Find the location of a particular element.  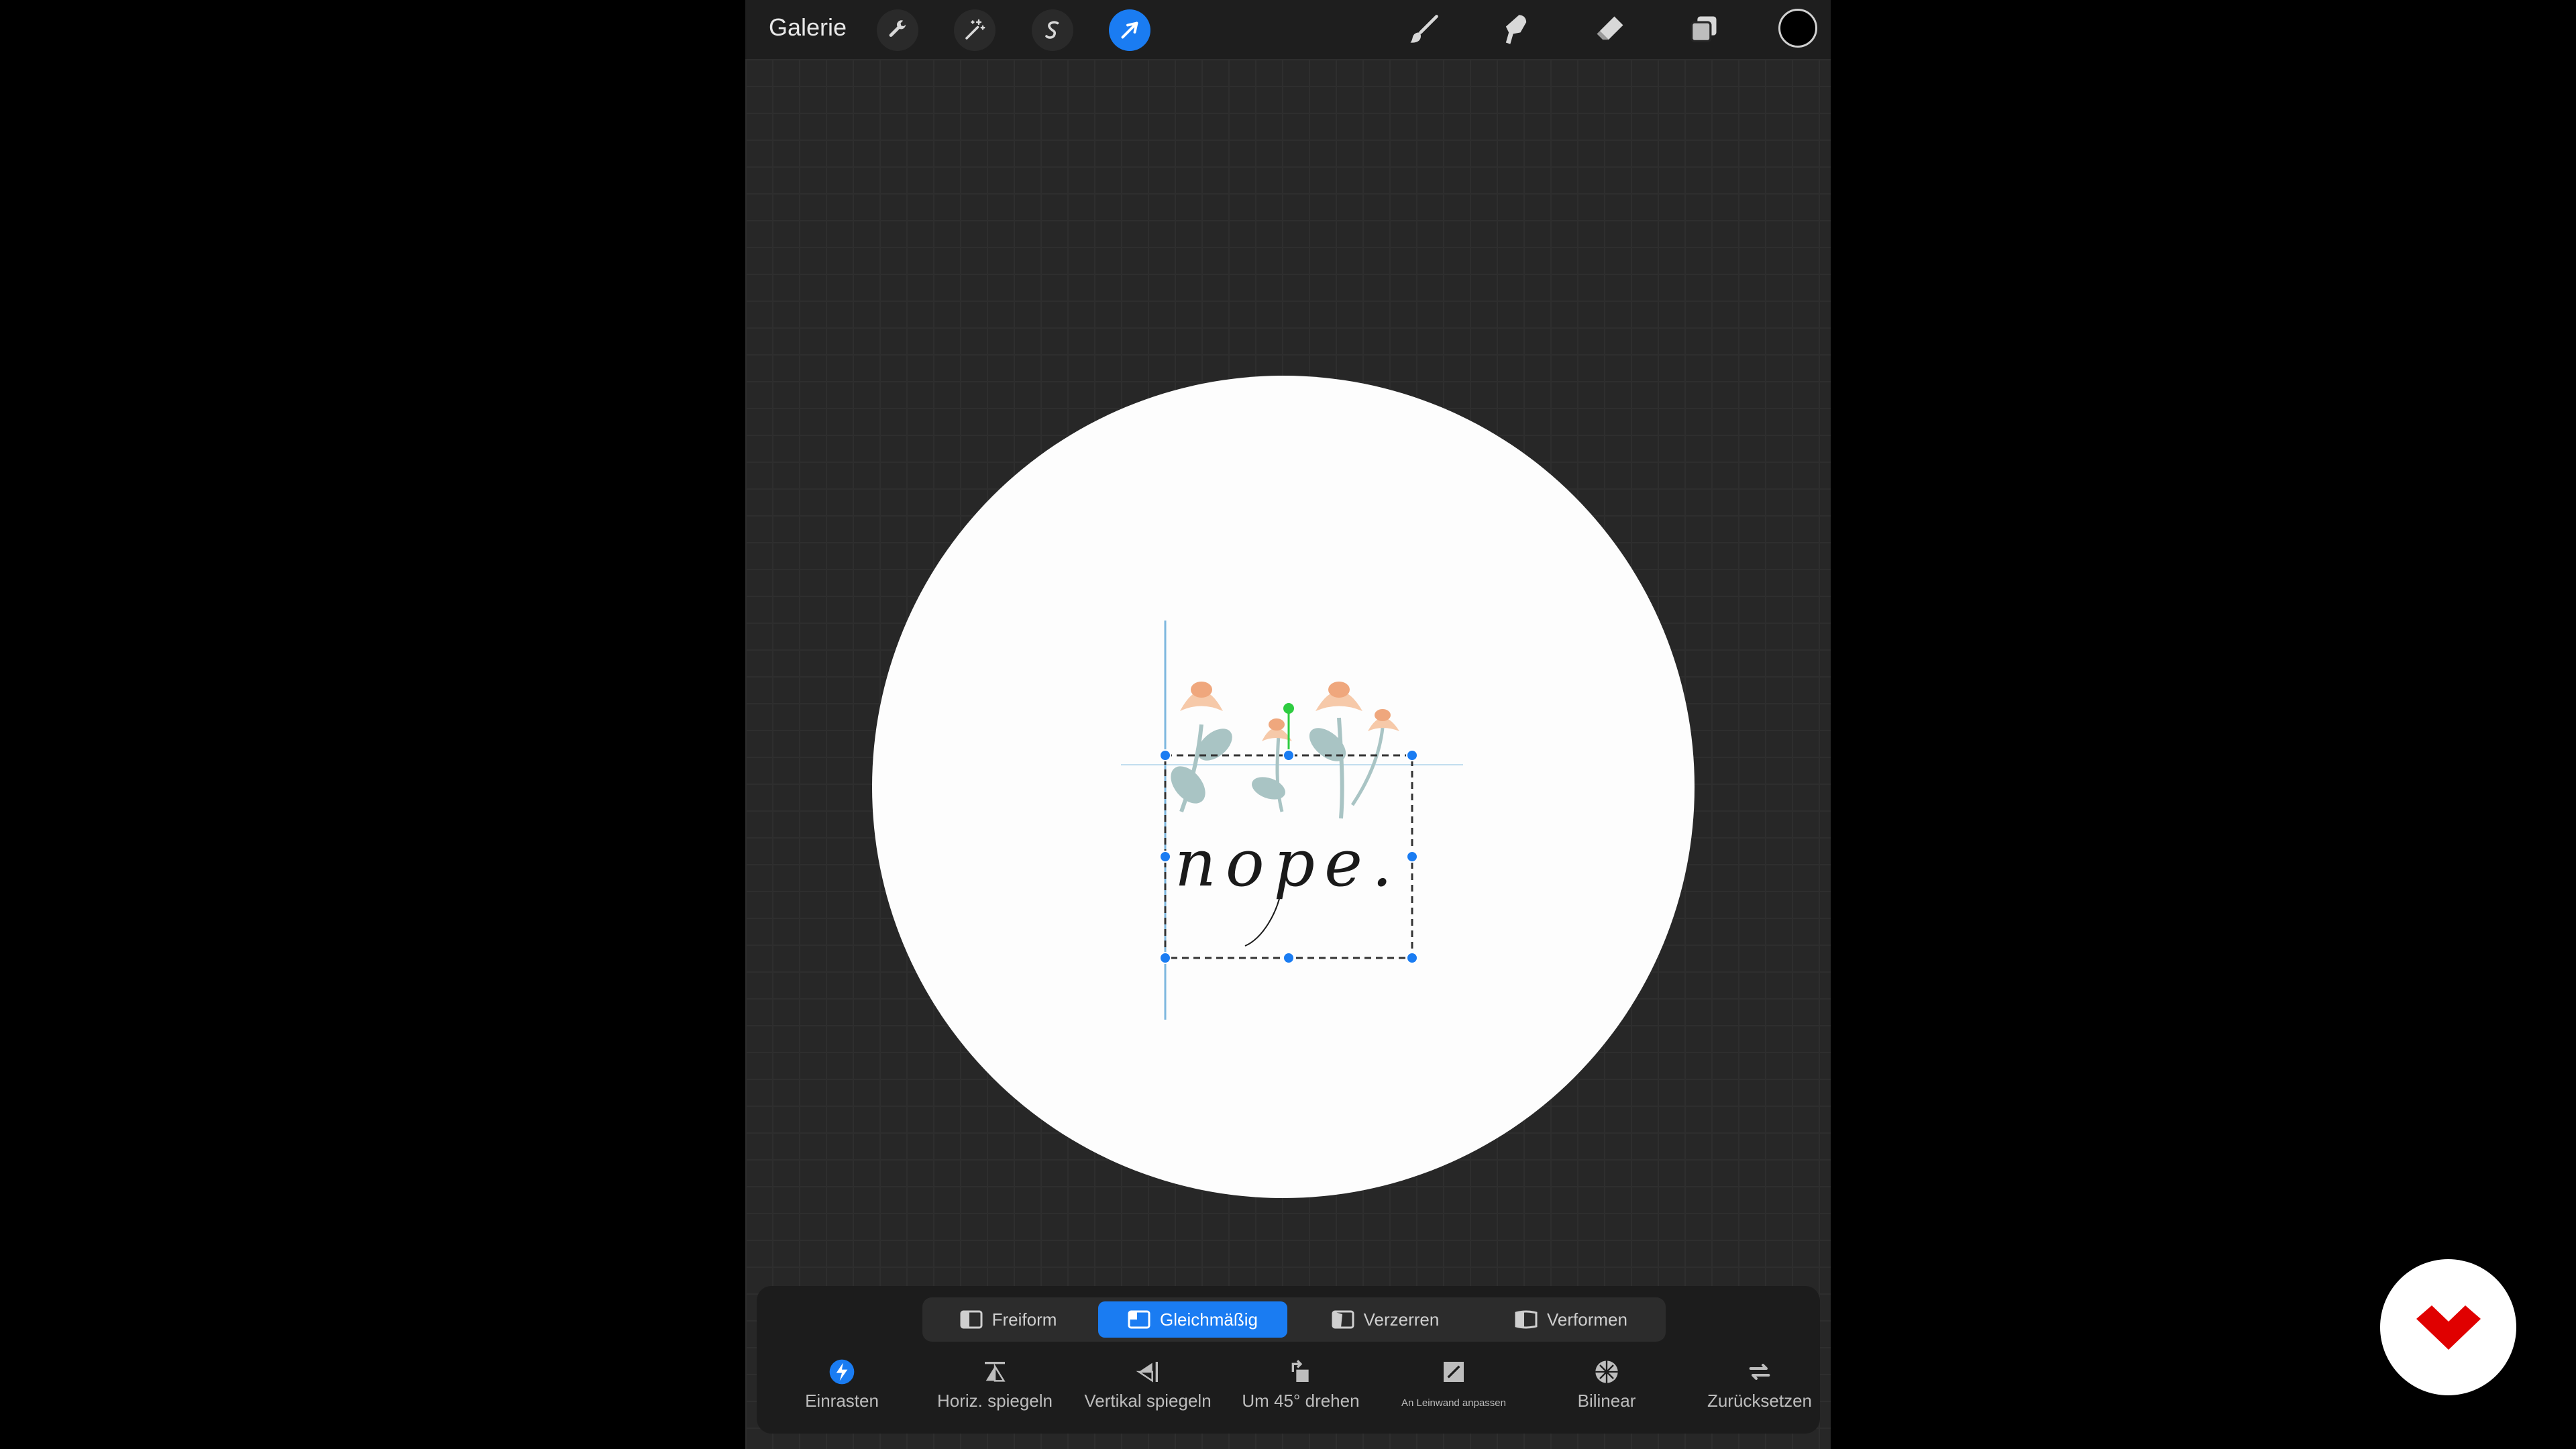

resize-handle-top-left is located at coordinates (1165, 755).